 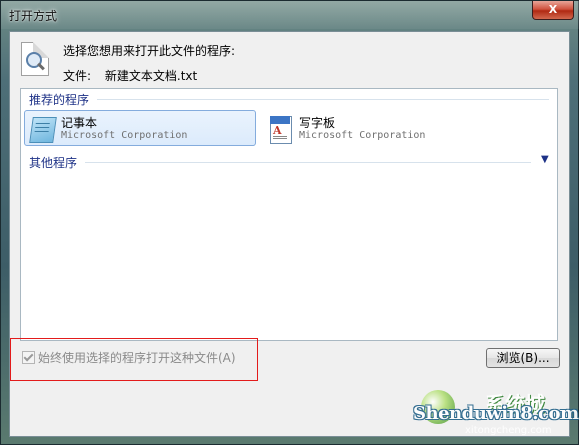 I want to click on always-use-option: 始终使用选择的程序打开这种文件(A), so click(x=129, y=357).